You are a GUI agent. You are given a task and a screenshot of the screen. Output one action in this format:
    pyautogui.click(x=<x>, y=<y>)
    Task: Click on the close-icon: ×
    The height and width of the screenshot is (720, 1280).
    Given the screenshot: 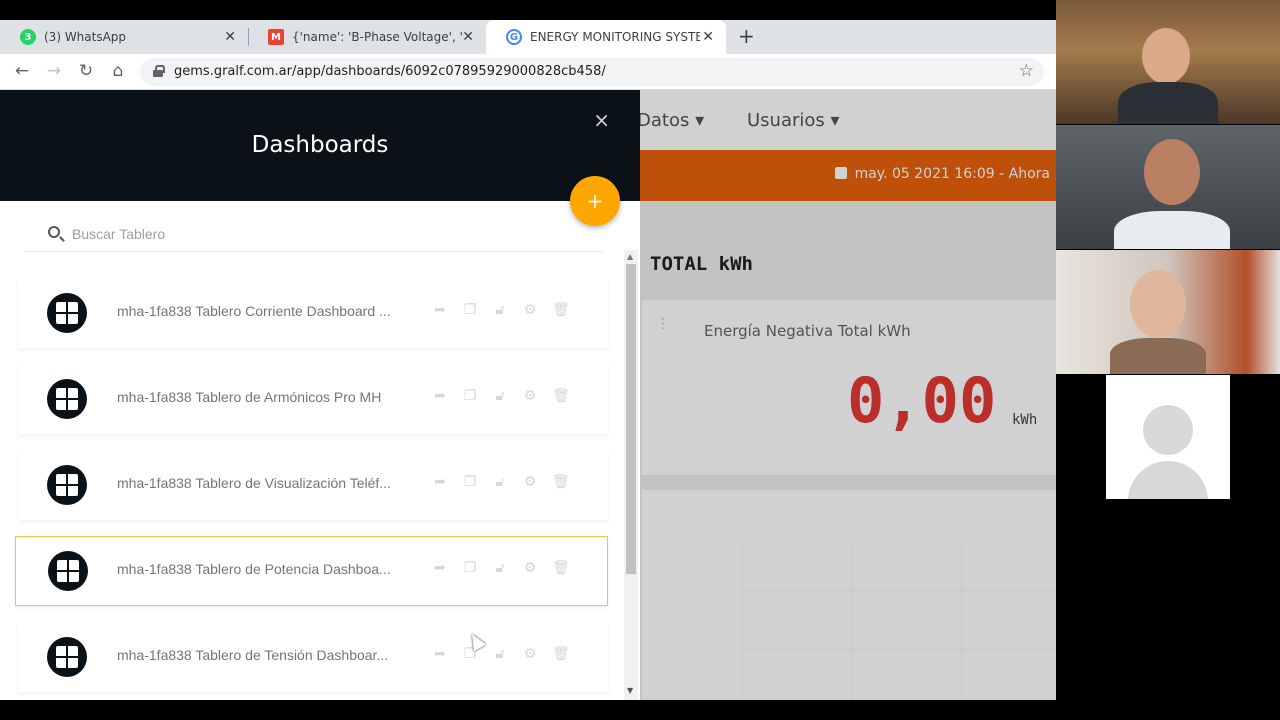 What is the action you would take?
    pyautogui.click(x=601, y=120)
    